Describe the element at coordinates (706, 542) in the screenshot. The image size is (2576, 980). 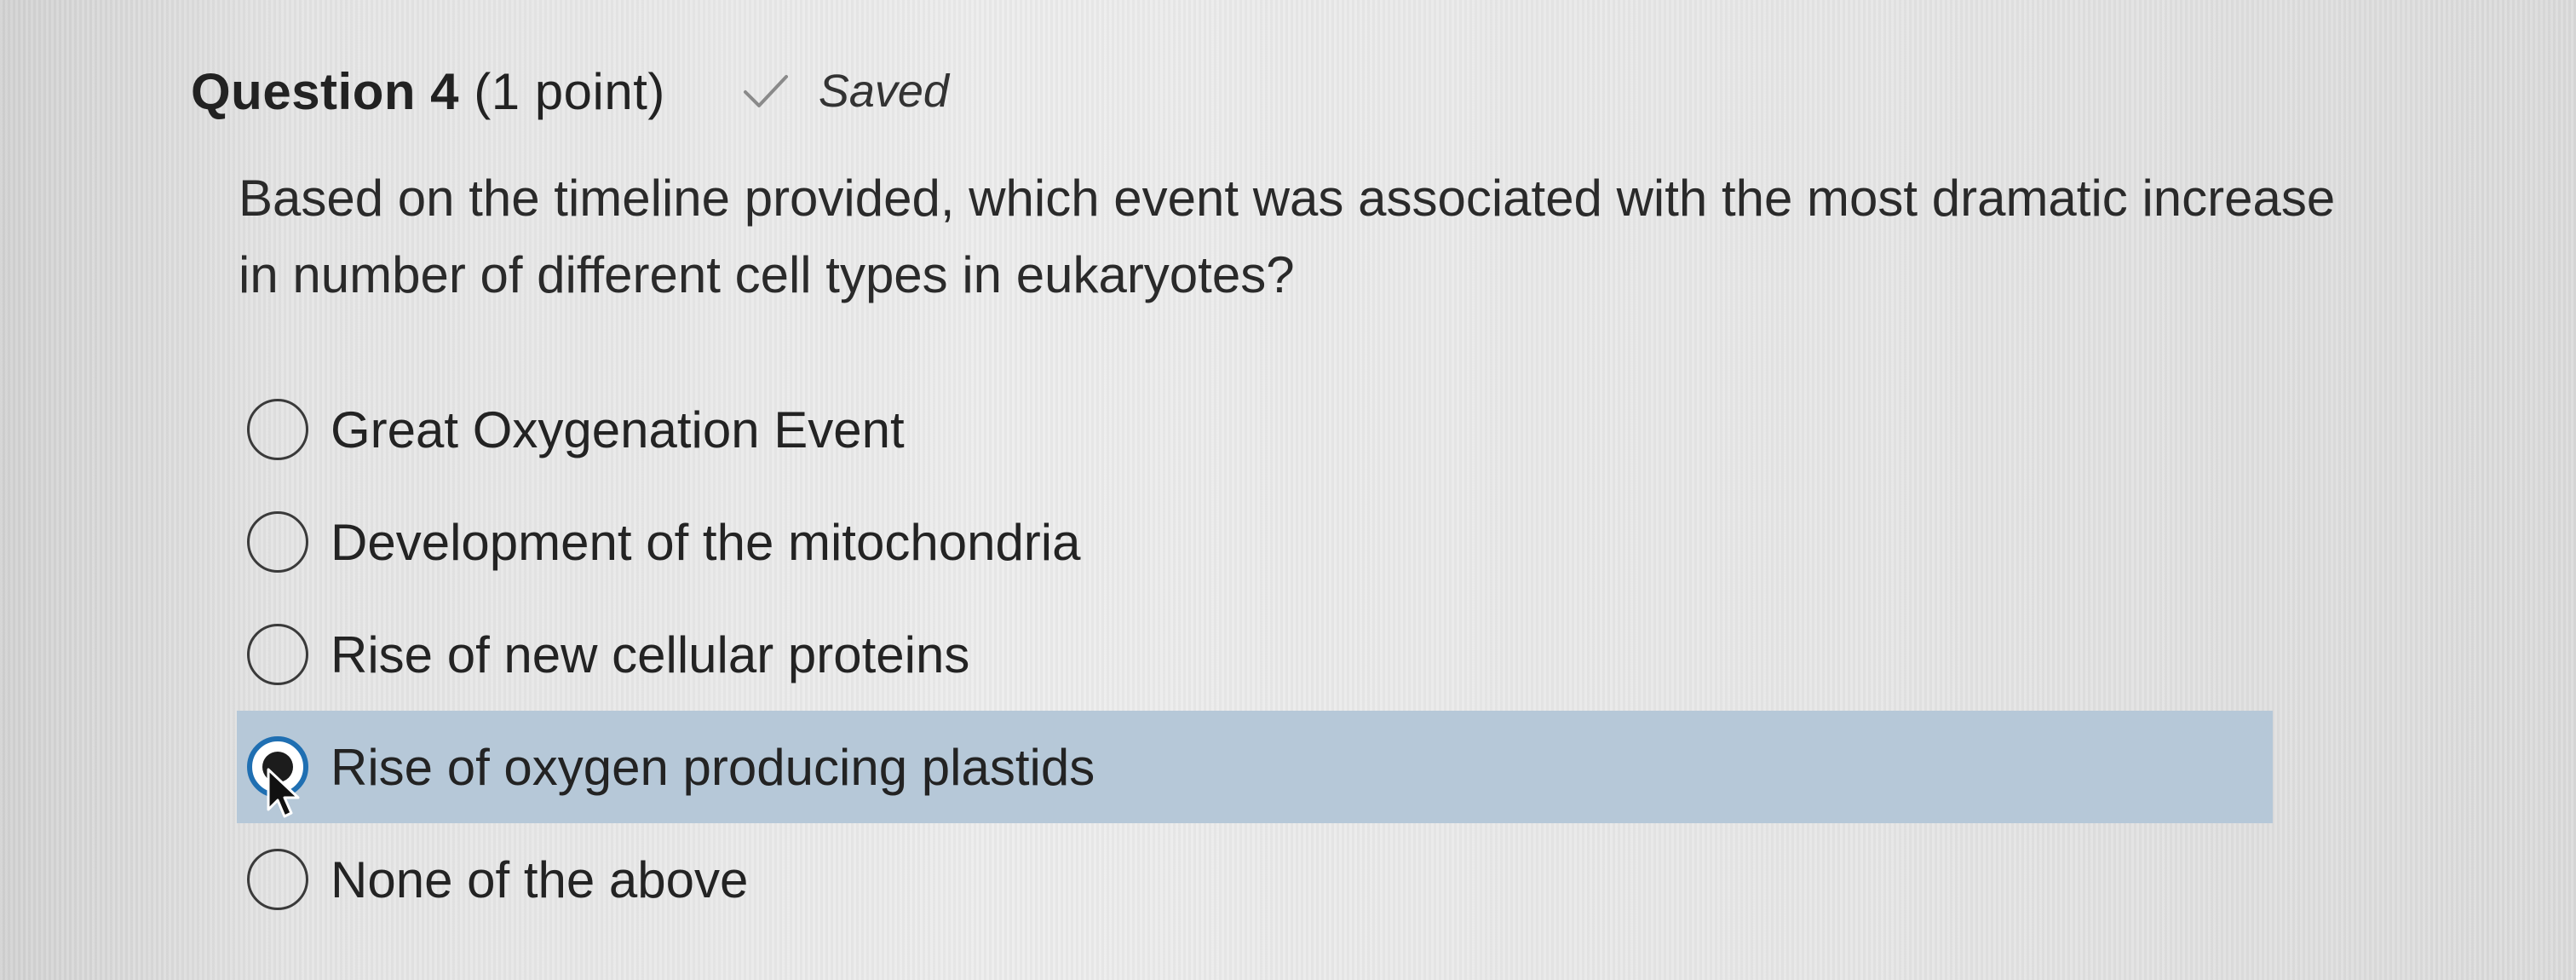
I see `option-label: Development of the mitochondria` at that location.